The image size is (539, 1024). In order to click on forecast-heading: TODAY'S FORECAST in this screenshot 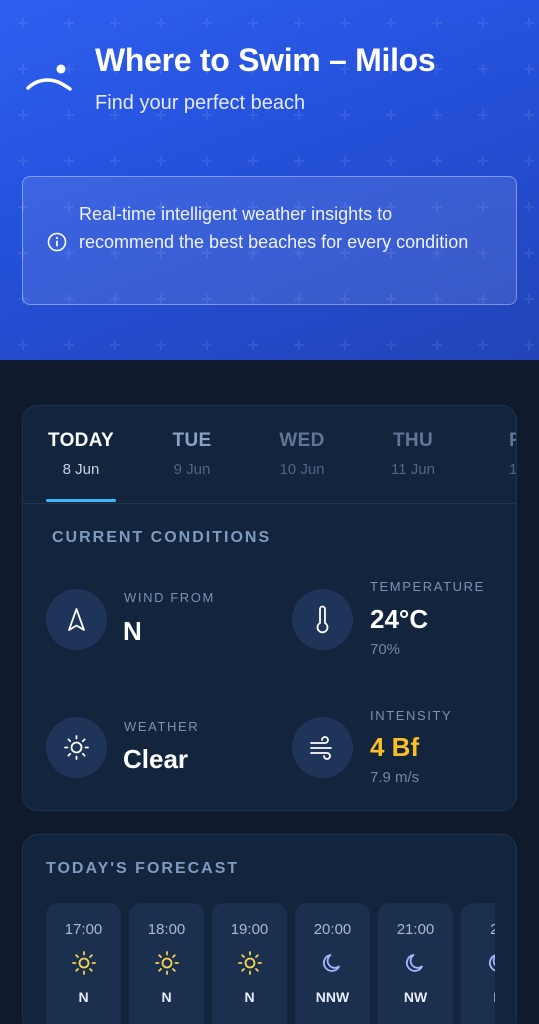, I will do `click(143, 868)`.